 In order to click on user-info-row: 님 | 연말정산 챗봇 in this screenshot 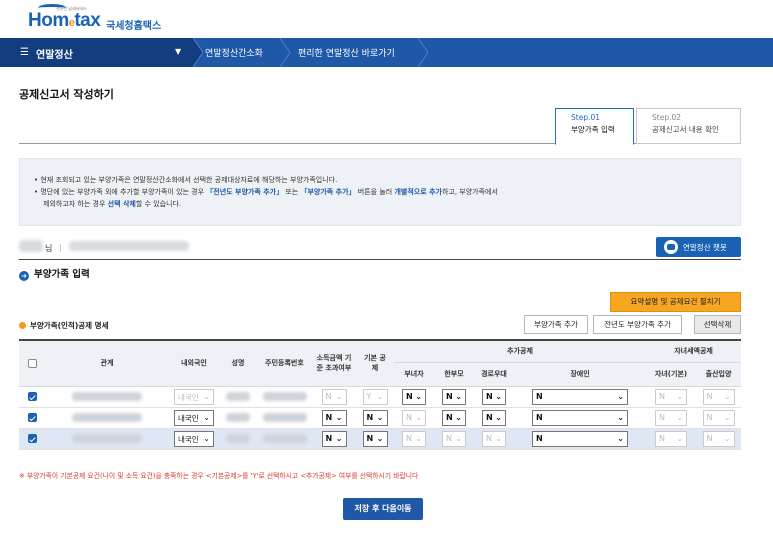, I will do `click(380, 247)`.